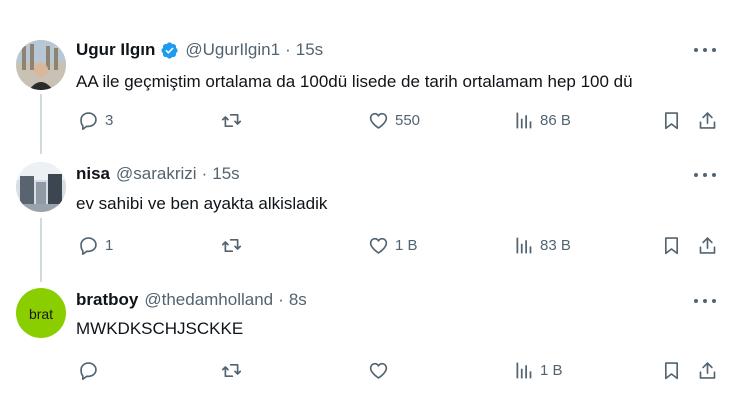 The image size is (730, 420). Describe the element at coordinates (551, 370) in the screenshot. I see `view-count: 1 B` at that location.